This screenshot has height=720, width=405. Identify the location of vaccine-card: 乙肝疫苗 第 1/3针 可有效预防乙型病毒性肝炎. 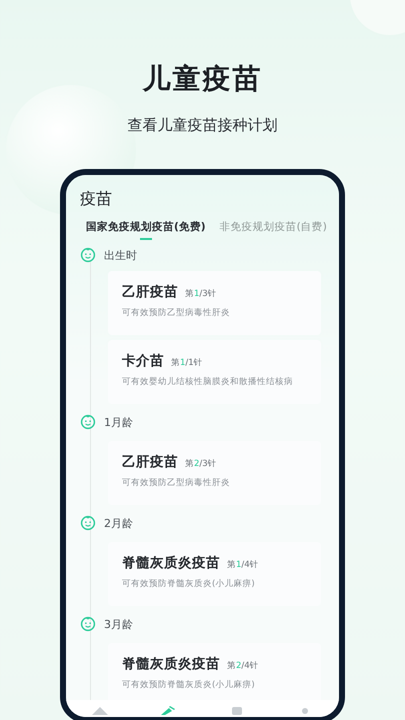
(214, 303).